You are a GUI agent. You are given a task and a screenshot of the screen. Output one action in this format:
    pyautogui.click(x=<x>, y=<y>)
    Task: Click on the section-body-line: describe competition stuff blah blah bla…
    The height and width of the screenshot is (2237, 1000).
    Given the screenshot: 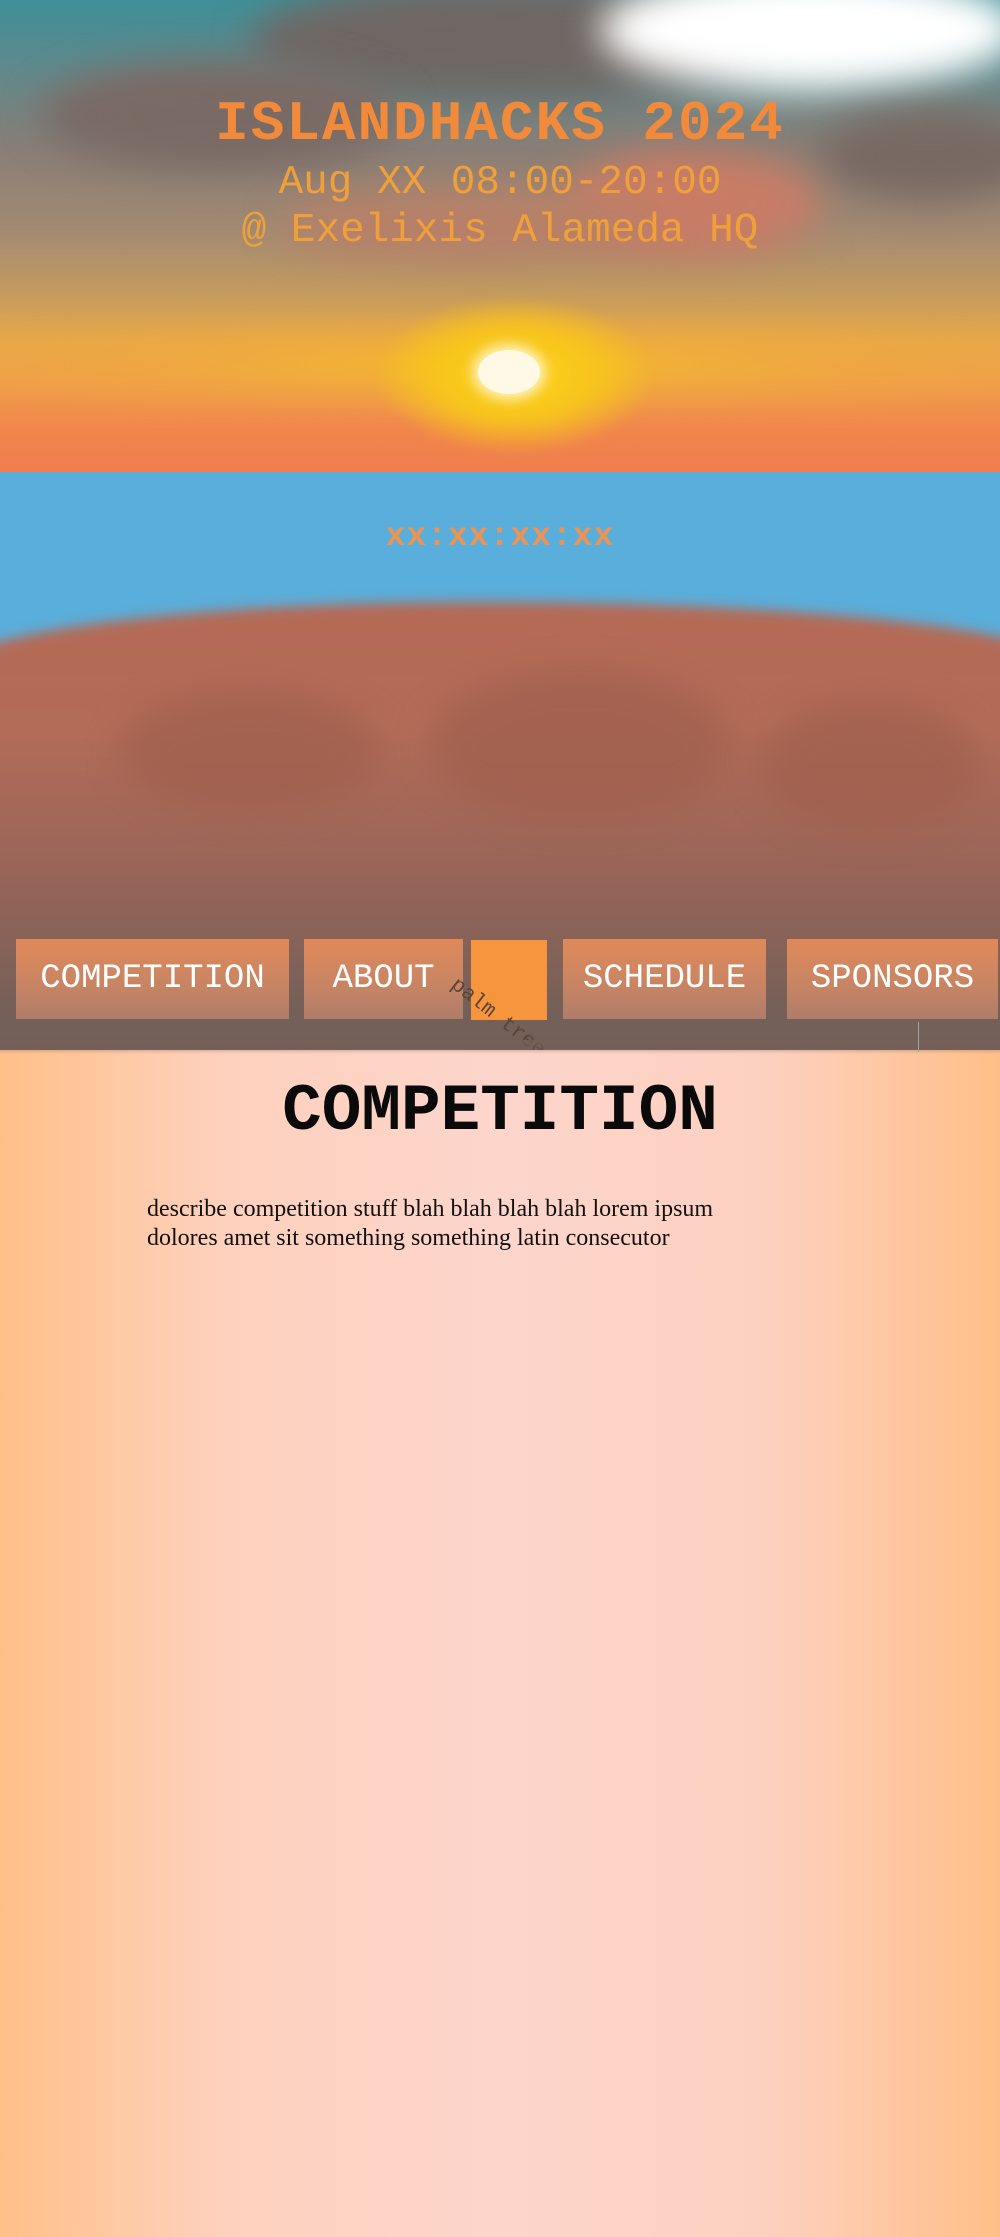 What is the action you would take?
    pyautogui.click(x=430, y=1209)
    